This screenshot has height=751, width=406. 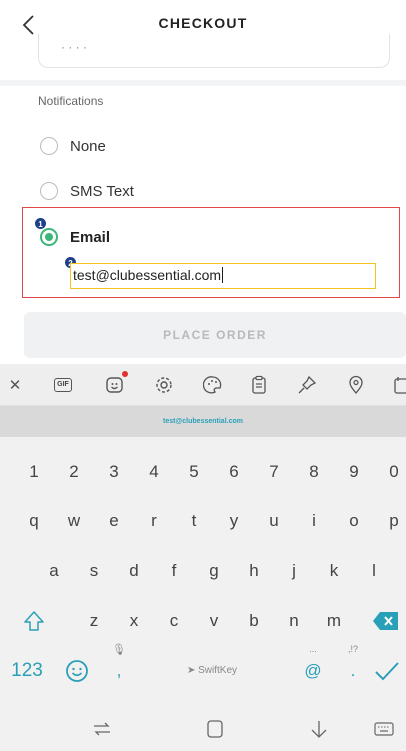 What do you see at coordinates (254, 621) in the screenshot?
I see `key-b: b` at bounding box center [254, 621].